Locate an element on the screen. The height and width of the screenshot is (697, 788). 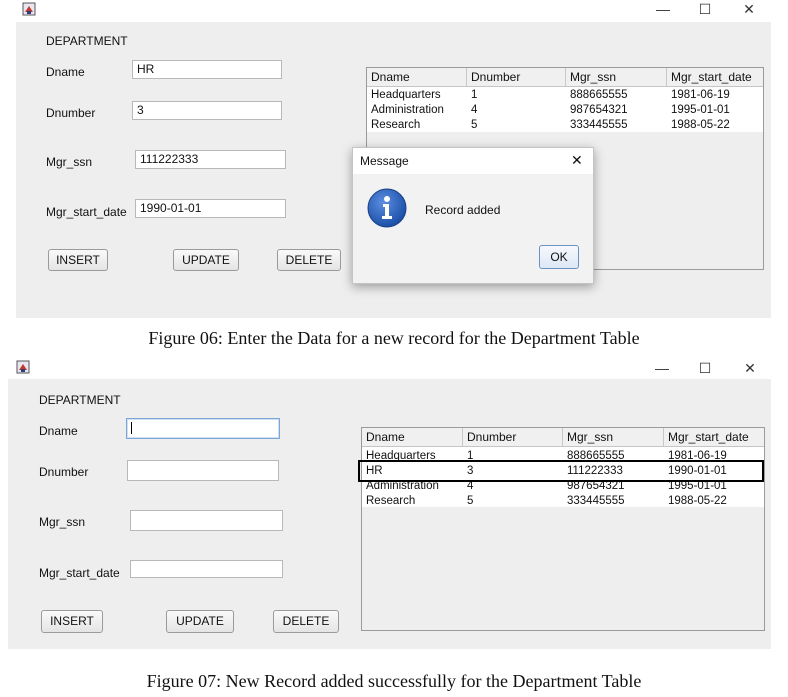
dnumber-field is located at coordinates (203, 470).